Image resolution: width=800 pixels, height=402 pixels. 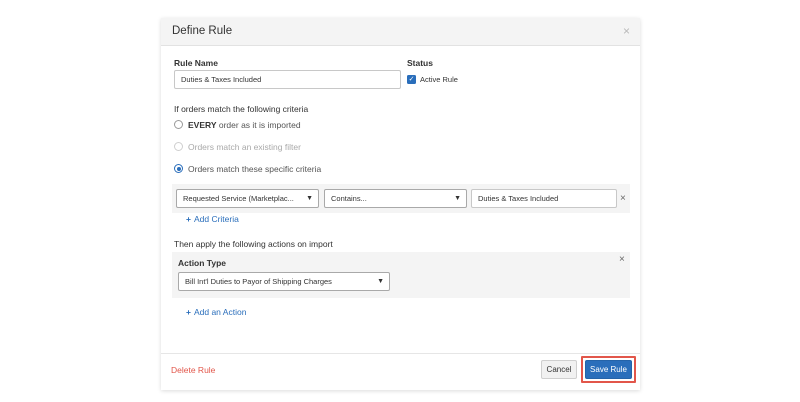 I want to click on criteria-field-select: Requested Service (Marketplac... ▼, so click(x=247, y=198).